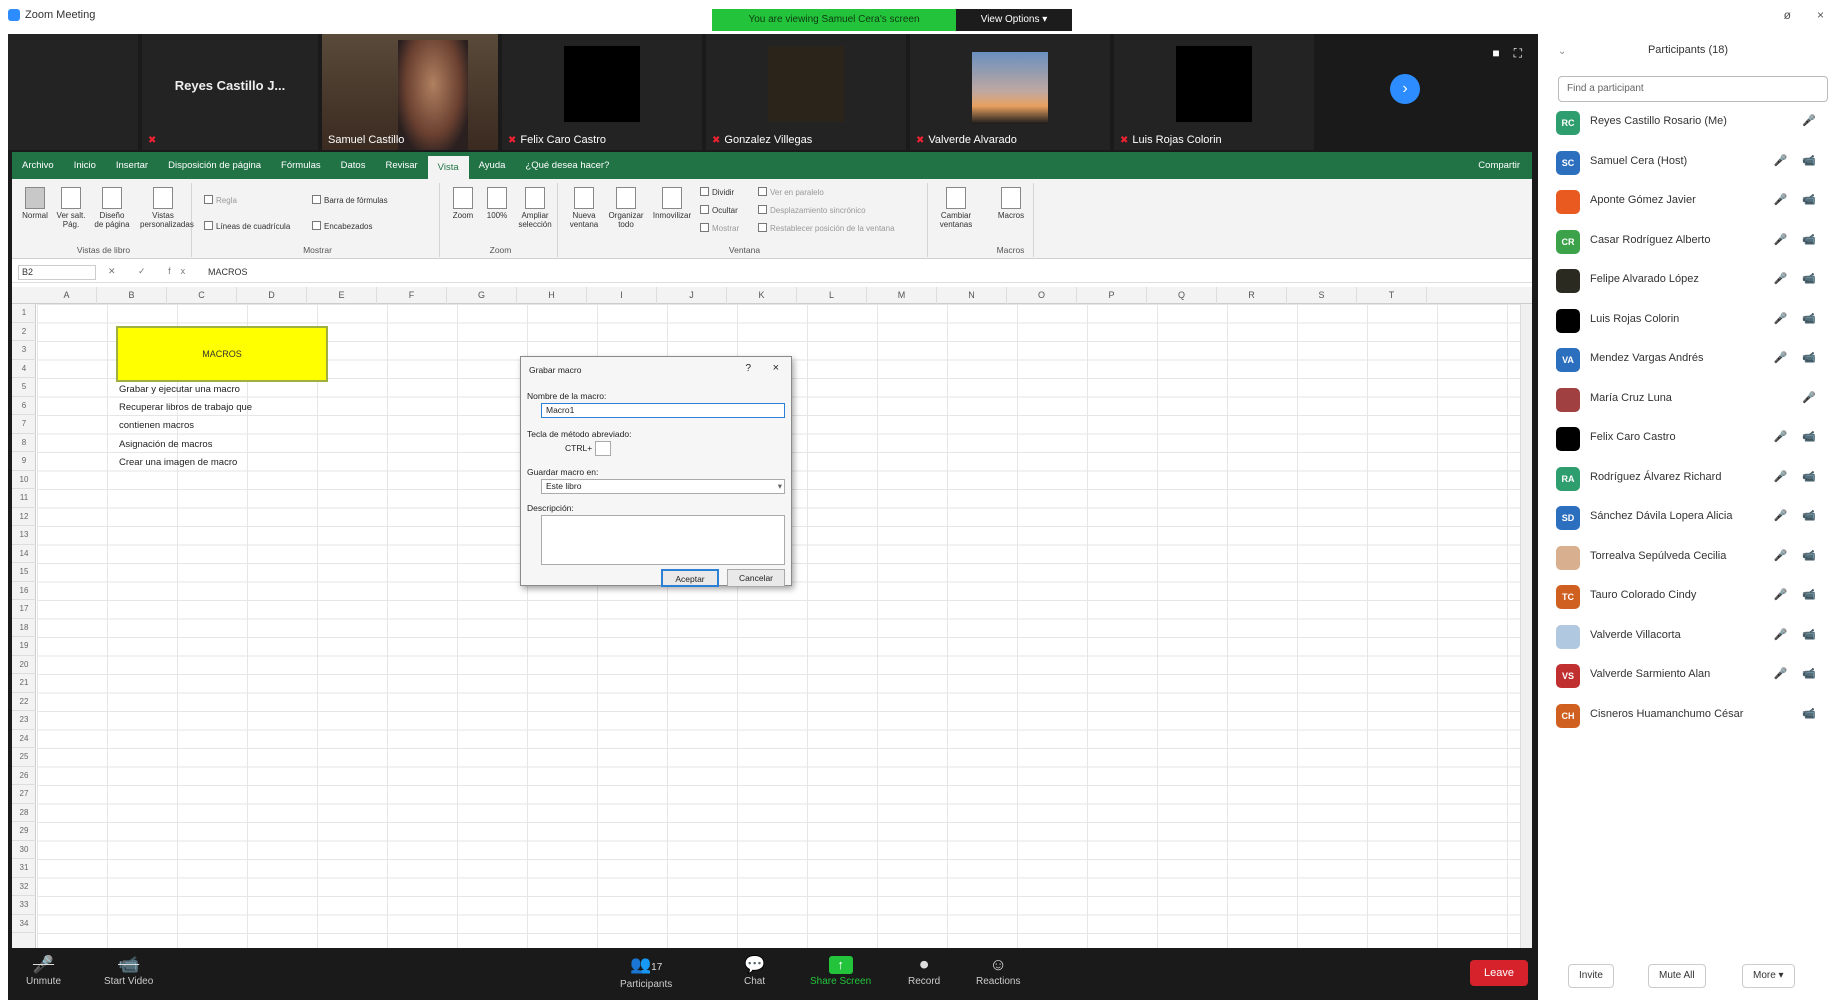  I want to click on ruler-checkbox: Regla, so click(220, 200).